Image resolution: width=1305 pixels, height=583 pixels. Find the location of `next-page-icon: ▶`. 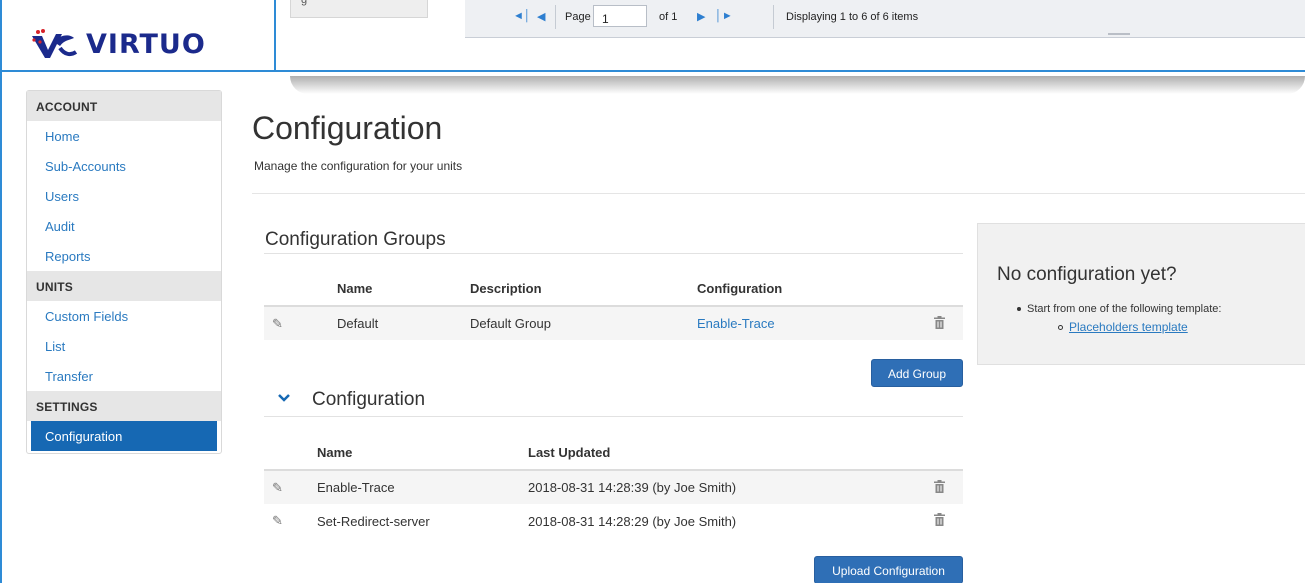

next-page-icon: ▶ is located at coordinates (701, 16).